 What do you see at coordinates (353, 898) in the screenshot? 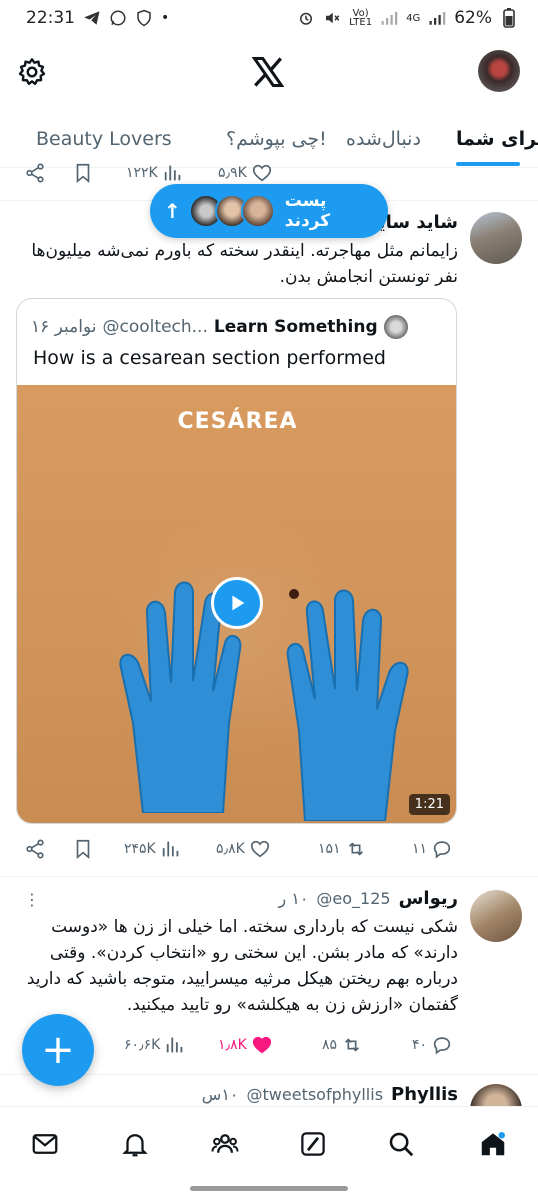
I see `tweet-handle: @eo_125` at bounding box center [353, 898].